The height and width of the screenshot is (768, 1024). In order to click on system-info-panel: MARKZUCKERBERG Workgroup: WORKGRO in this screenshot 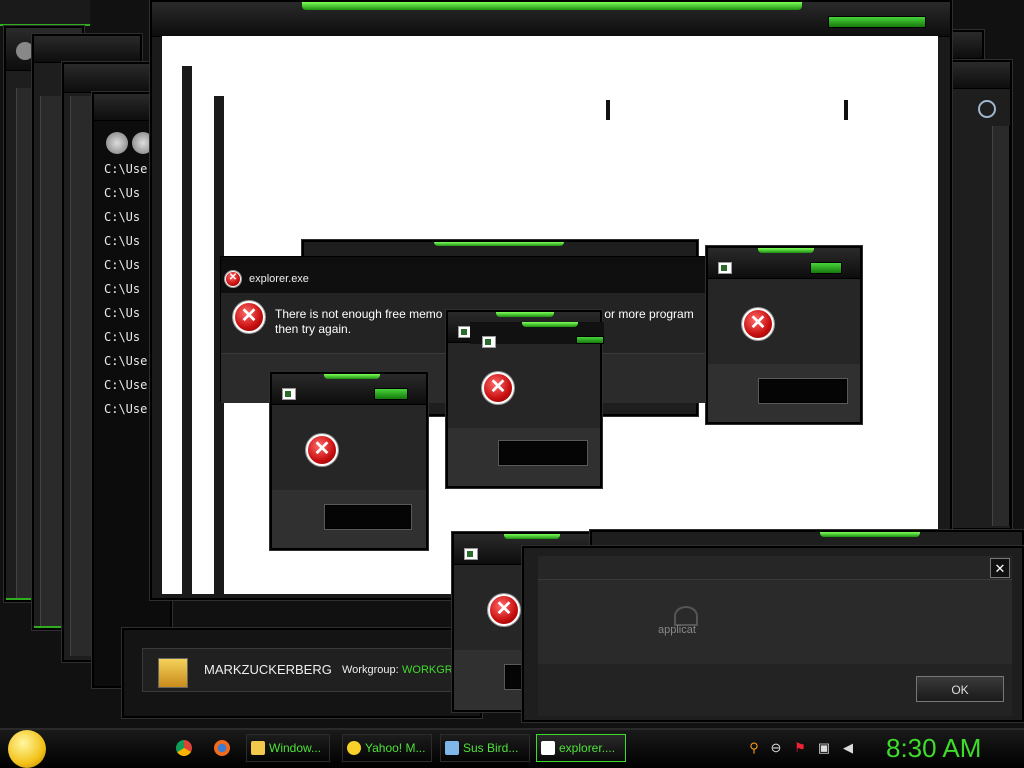, I will do `click(302, 673)`.